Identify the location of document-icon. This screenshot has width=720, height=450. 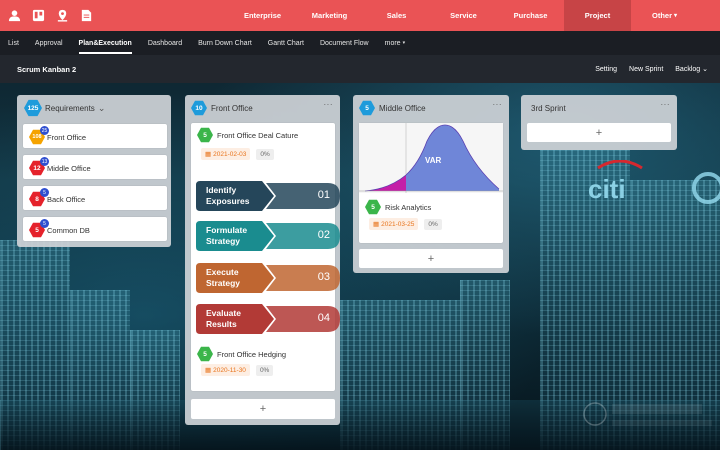
(86, 16).